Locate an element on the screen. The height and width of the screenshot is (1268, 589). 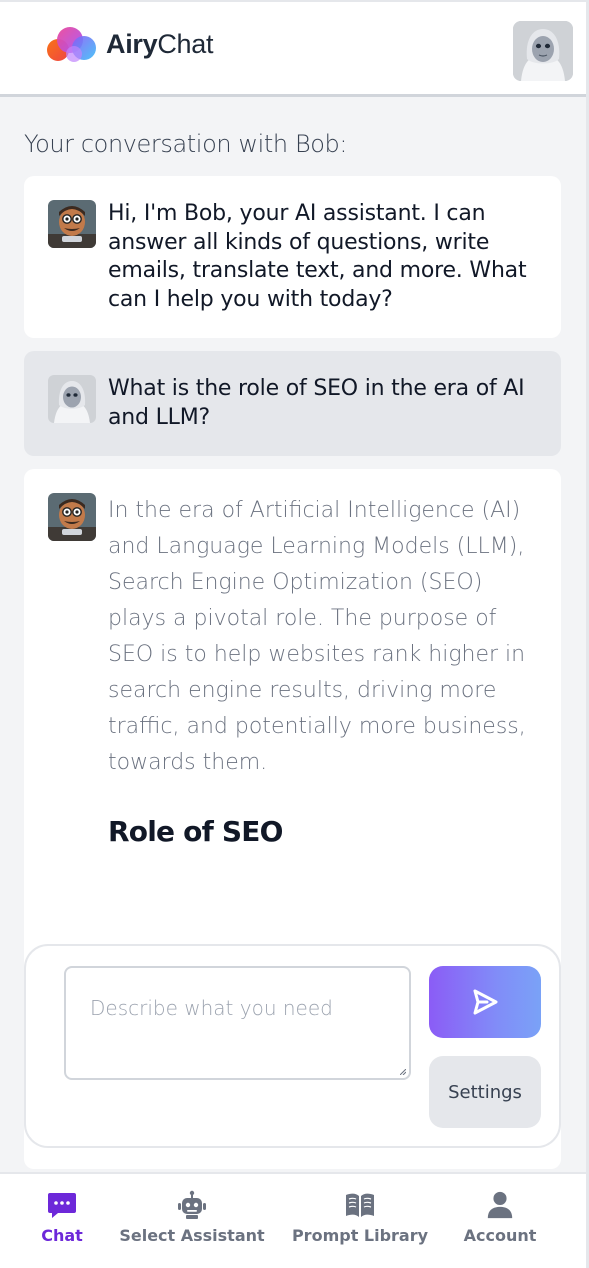
send-button is located at coordinates (485, 1002).